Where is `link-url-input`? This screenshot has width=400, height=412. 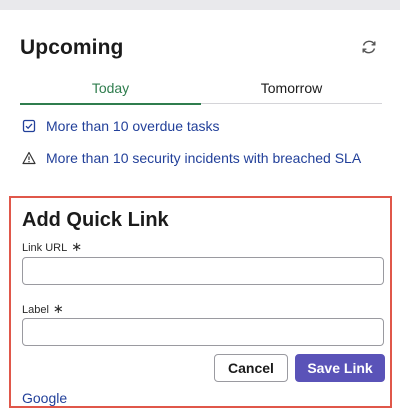 link-url-input is located at coordinates (203, 271).